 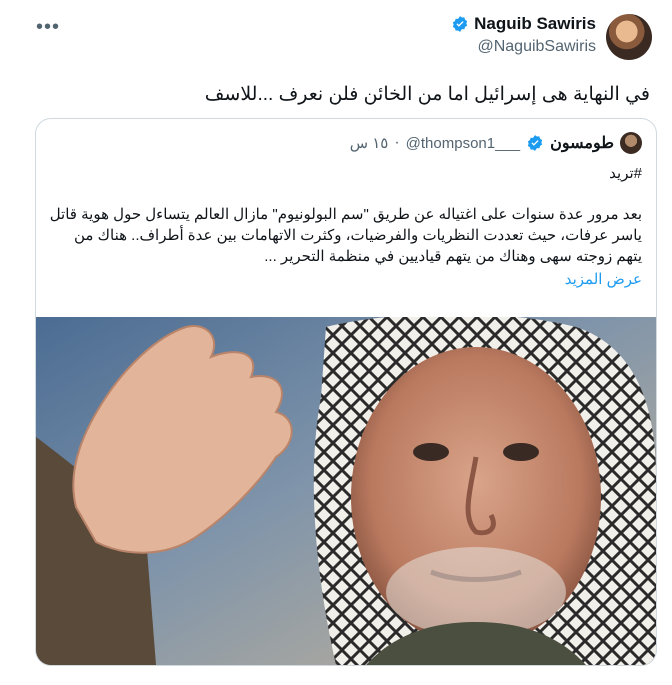 What do you see at coordinates (535, 24) in the screenshot?
I see `author-display-name: Naguib Sawiris` at bounding box center [535, 24].